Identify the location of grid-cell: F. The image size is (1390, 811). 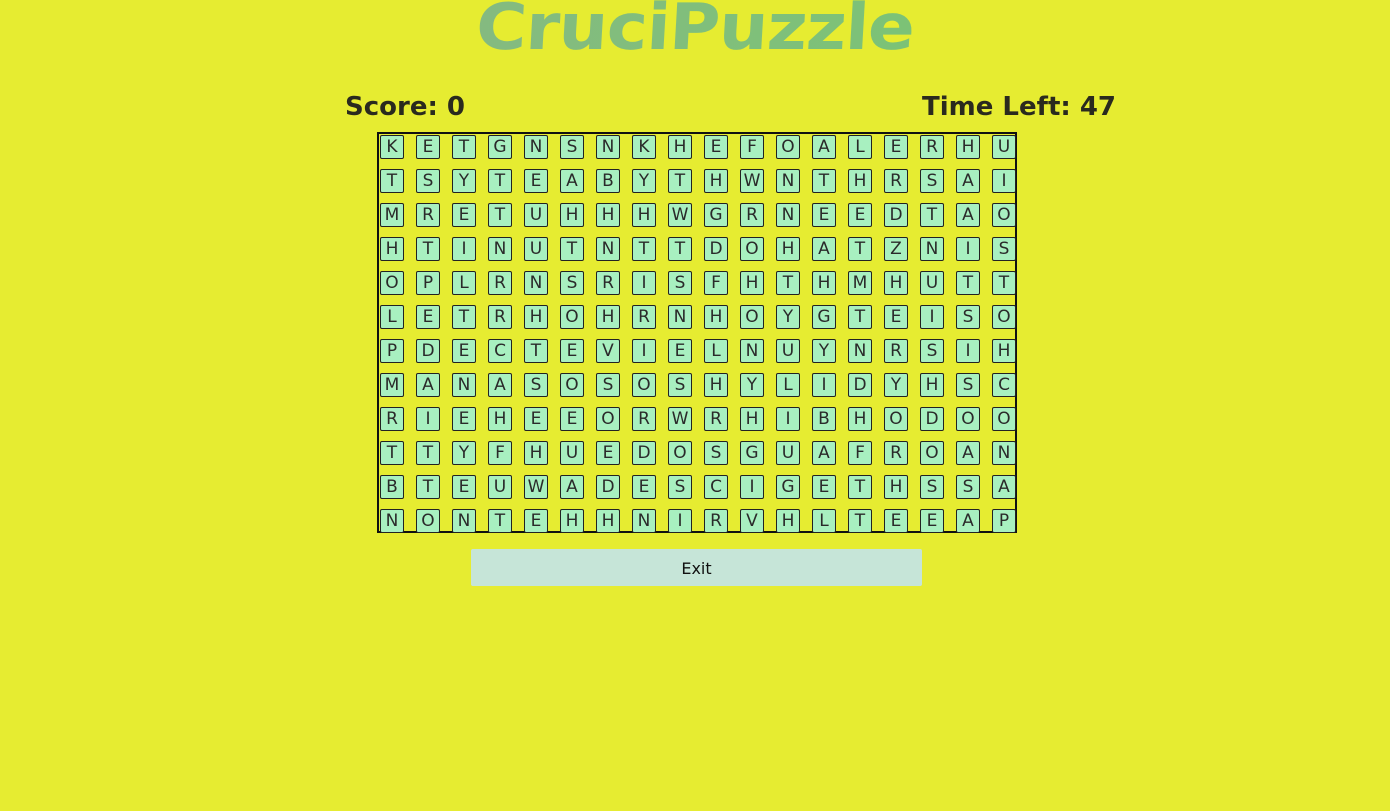
(500, 453).